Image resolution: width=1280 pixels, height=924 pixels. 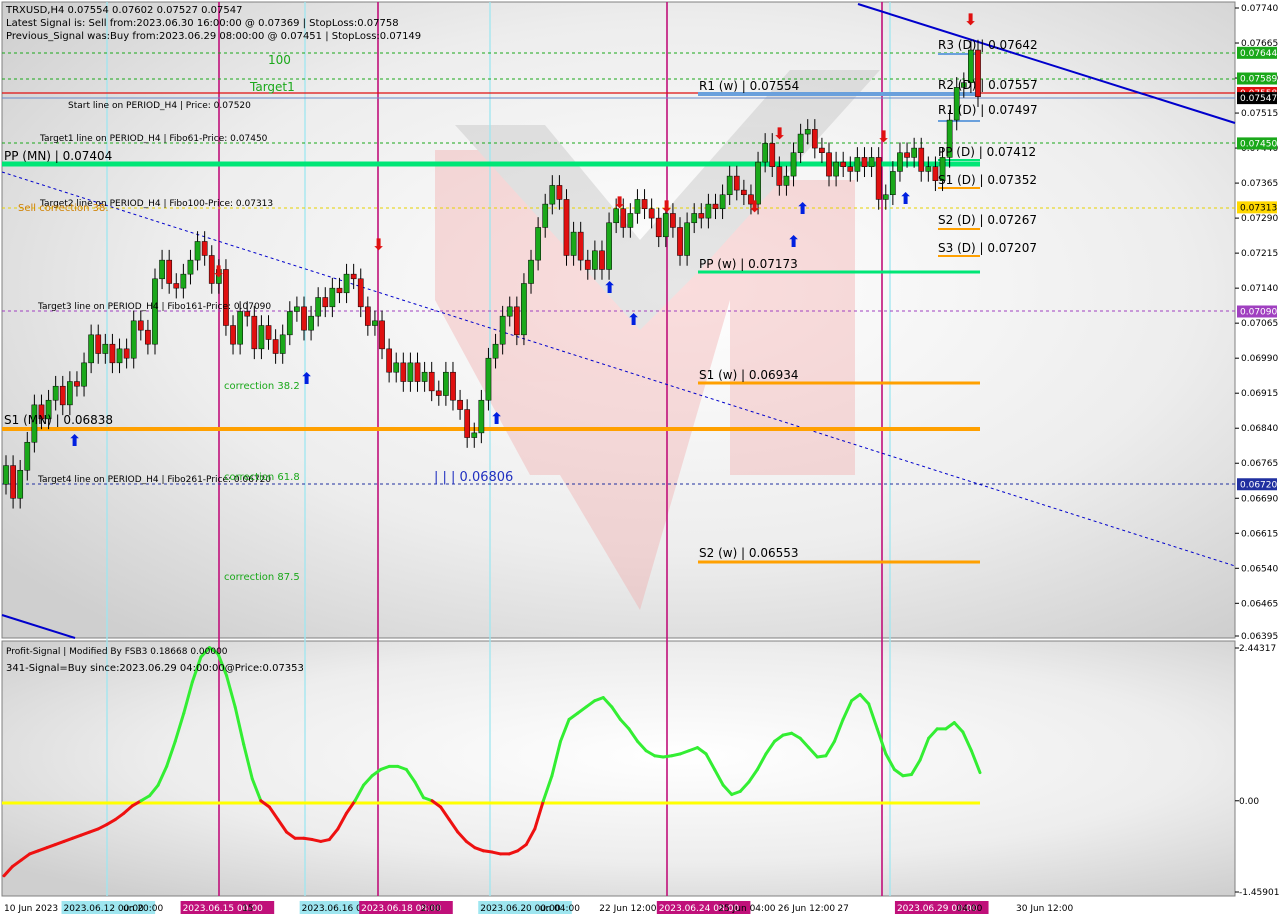 What do you see at coordinates (1258, 54) in the screenshot?
I see `price-tag-label: 0.07644` at bounding box center [1258, 54].